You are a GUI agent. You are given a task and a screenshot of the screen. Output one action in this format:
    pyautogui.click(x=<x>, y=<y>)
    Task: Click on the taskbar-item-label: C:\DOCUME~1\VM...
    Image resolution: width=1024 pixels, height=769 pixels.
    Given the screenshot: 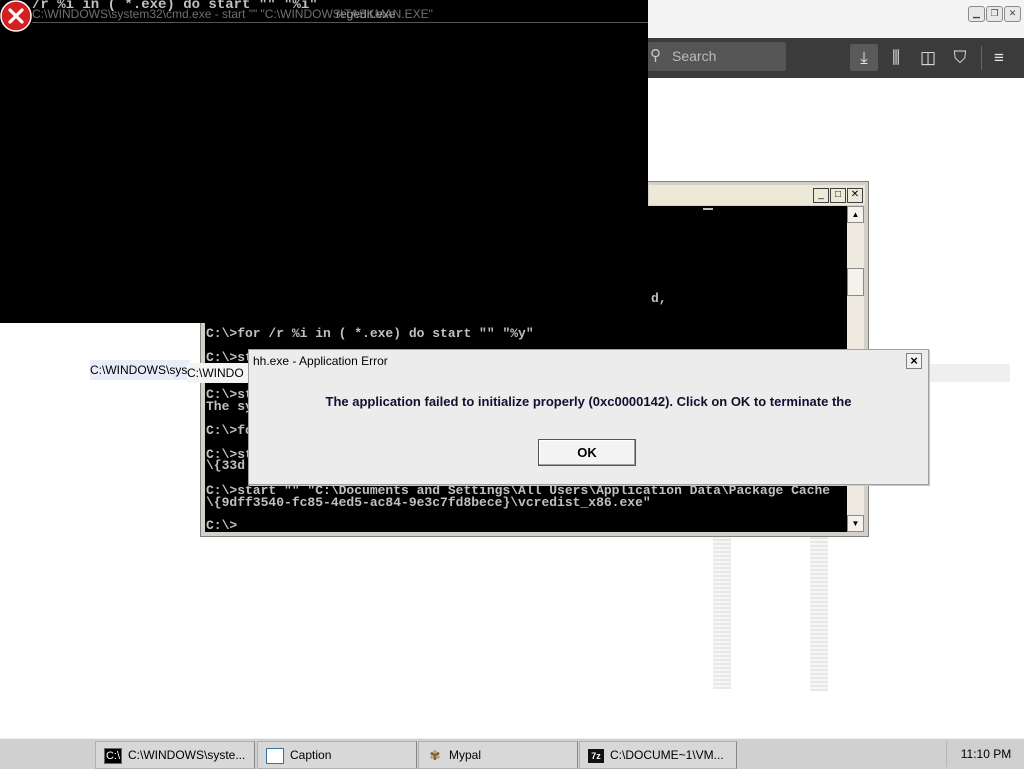 What is the action you would take?
    pyautogui.click(x=667, y=755)
    